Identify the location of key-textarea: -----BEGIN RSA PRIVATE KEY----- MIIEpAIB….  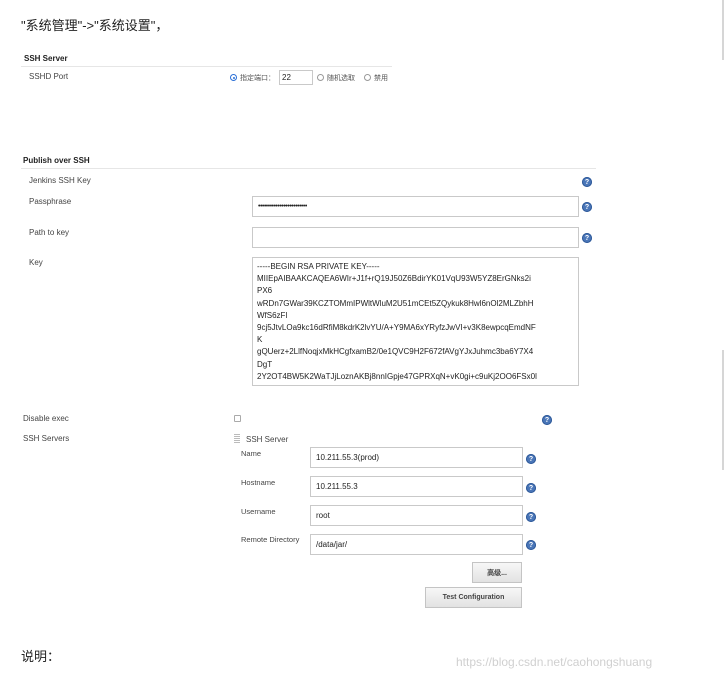
(415, 321).